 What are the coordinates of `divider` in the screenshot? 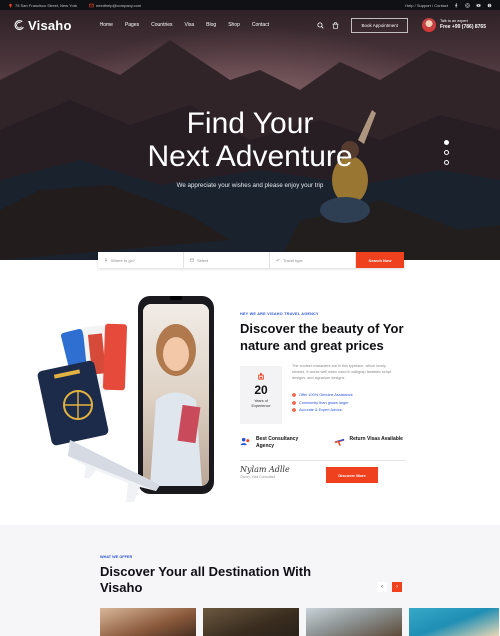 It's located at (323, 460).